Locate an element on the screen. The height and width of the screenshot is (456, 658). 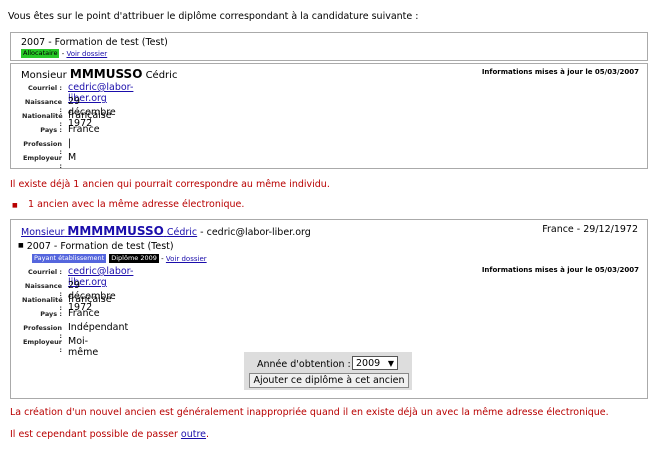
person-lastname: MMMUSSO is located at coordinates (106, 74).